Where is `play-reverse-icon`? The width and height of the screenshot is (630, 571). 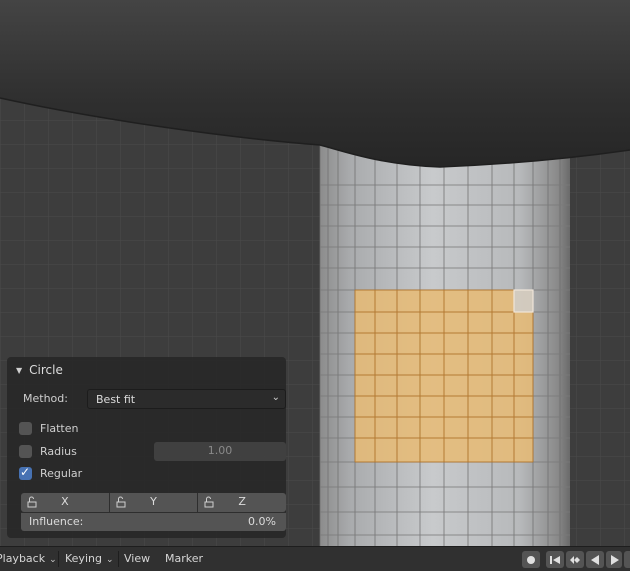
play-reverse-icon is located at coordinates (595, 560).